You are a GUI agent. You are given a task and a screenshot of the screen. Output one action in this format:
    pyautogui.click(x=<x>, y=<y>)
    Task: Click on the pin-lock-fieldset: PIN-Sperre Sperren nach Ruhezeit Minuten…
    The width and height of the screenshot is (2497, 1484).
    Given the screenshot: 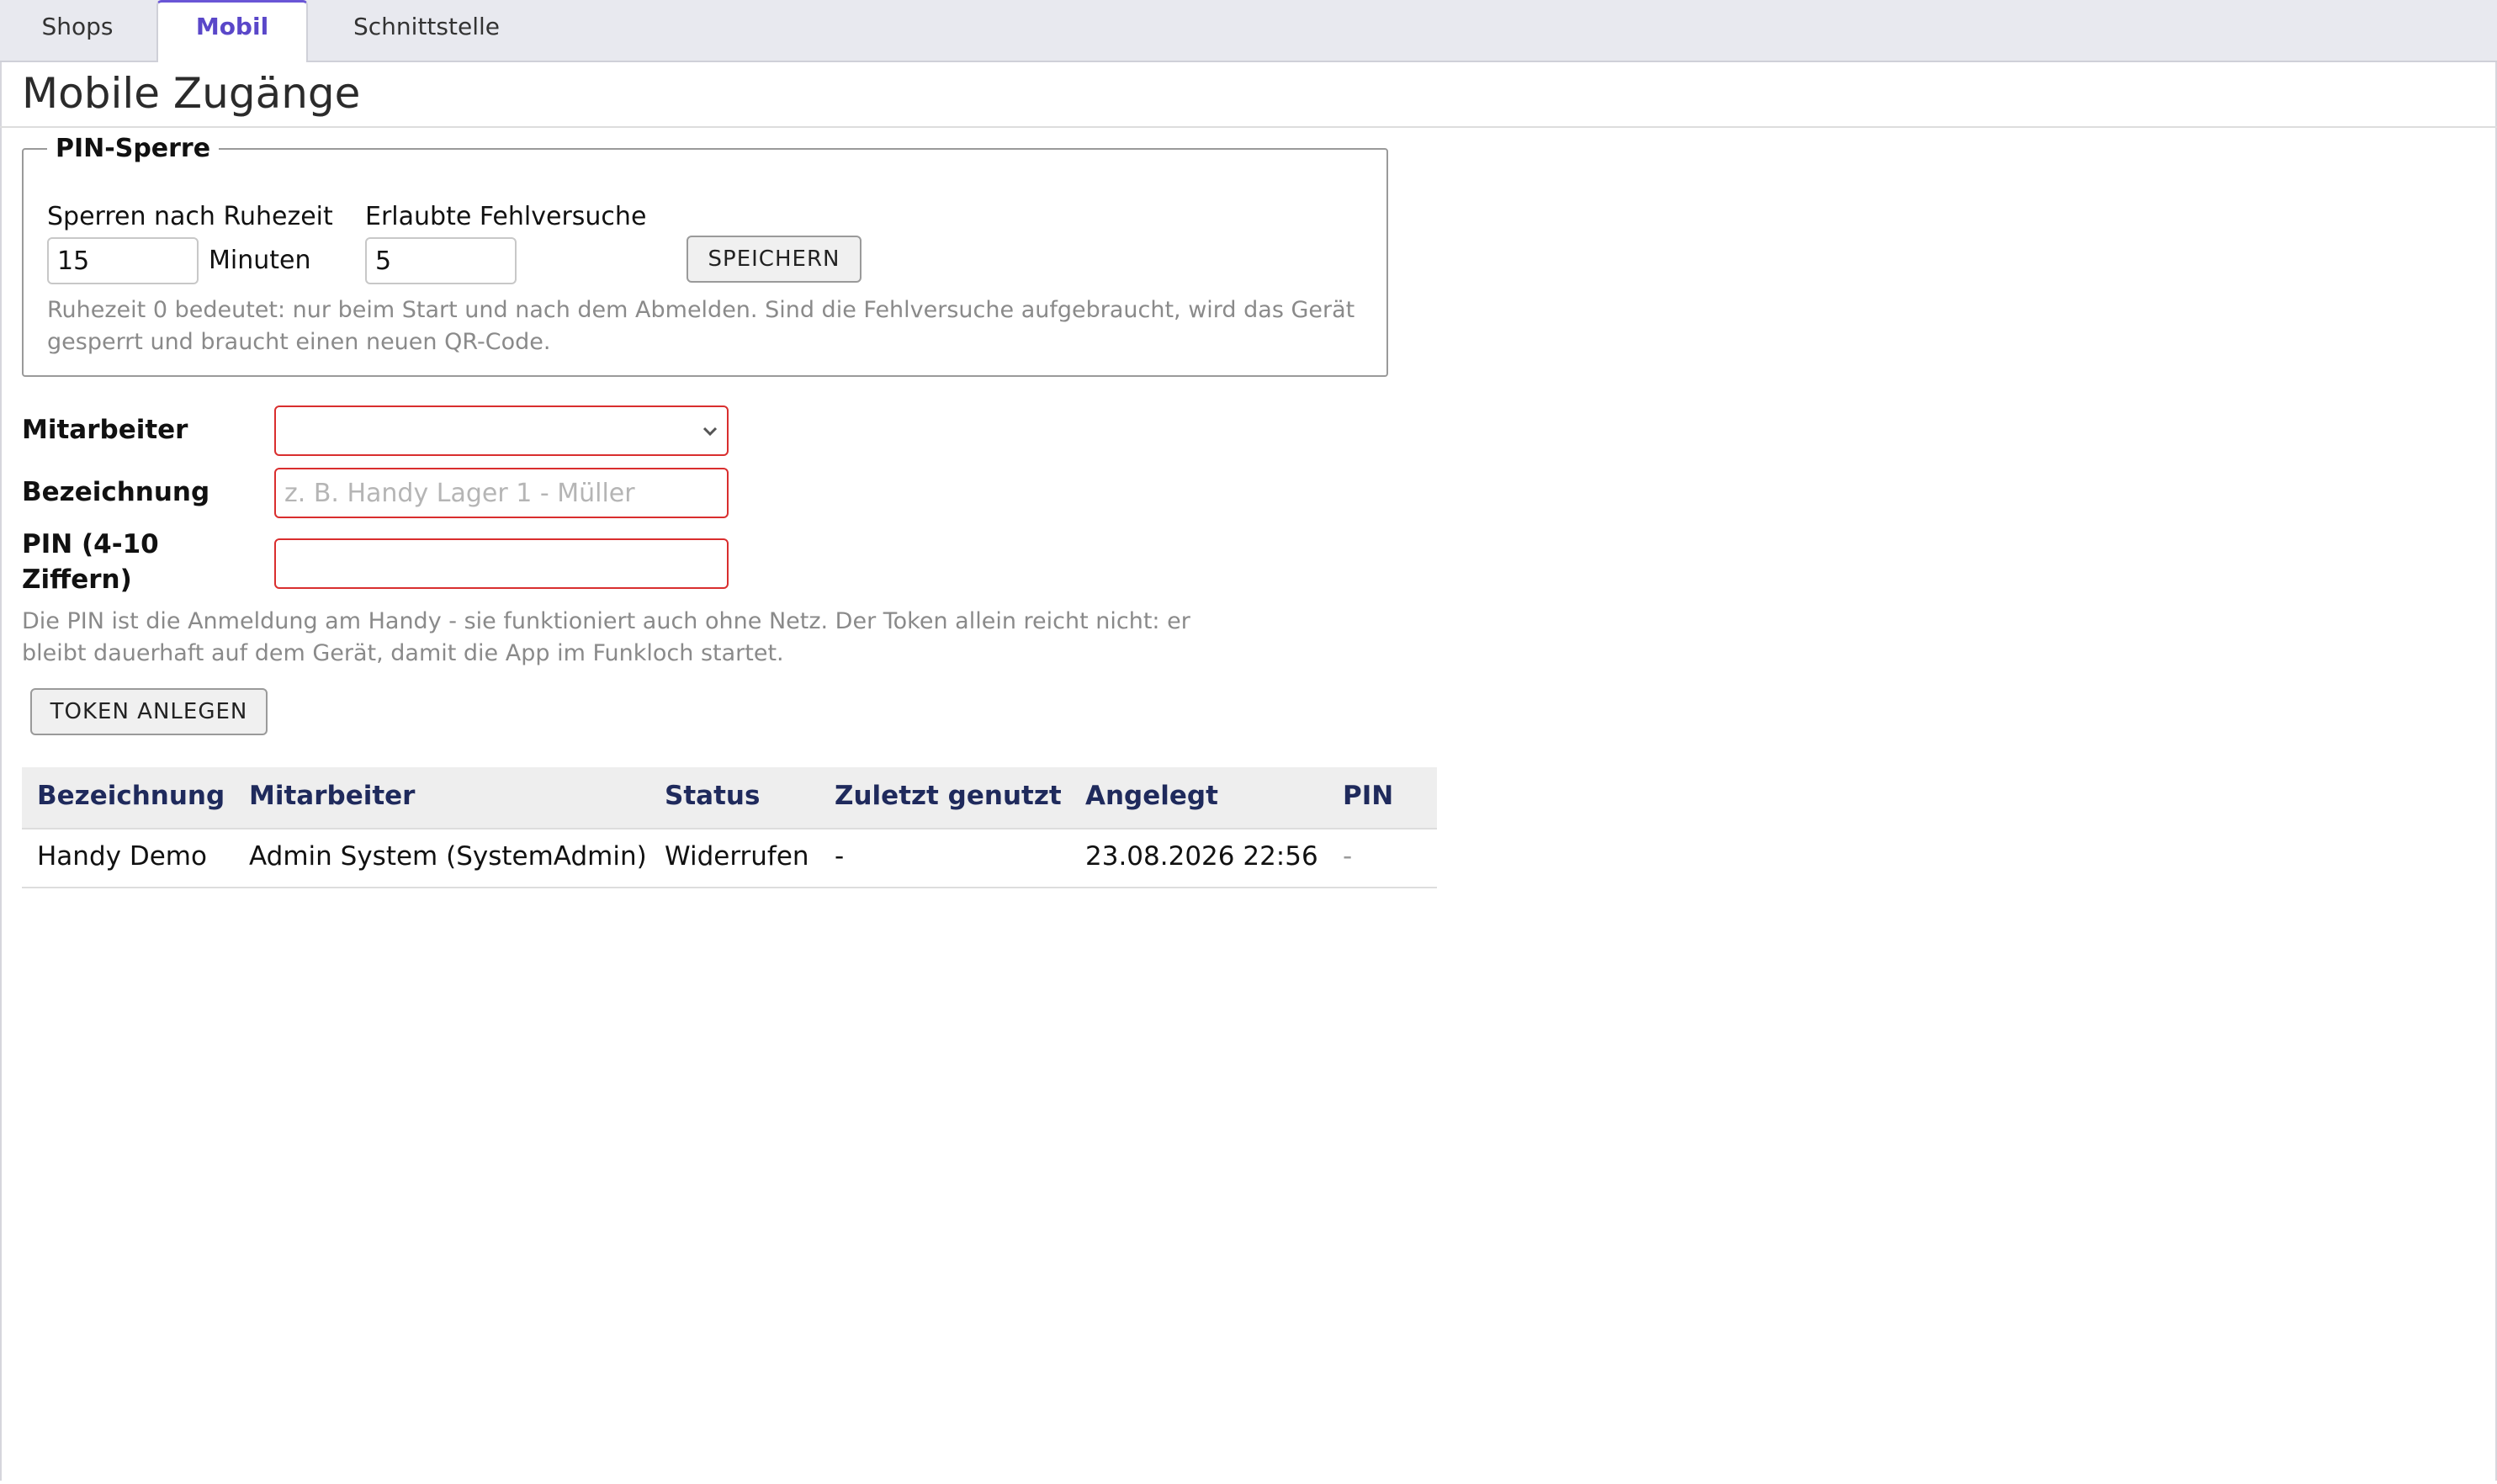 What is the action you would take?
    pyautogui.click(x=705, y=256)
    